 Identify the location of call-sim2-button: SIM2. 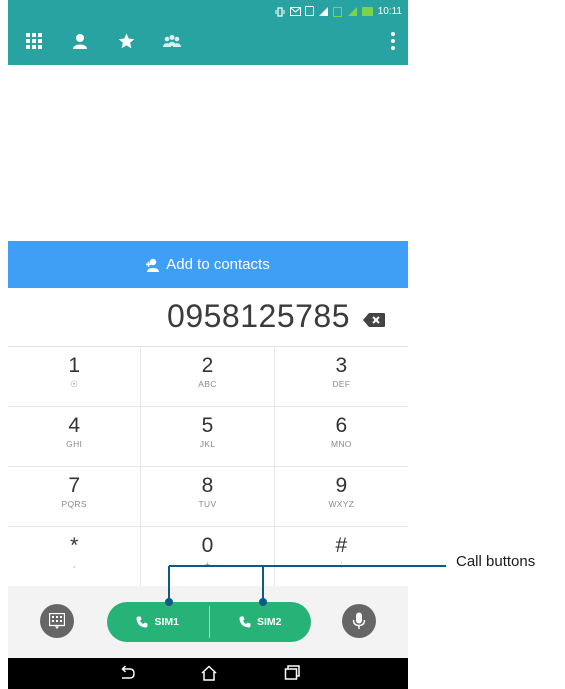
(261, 622).